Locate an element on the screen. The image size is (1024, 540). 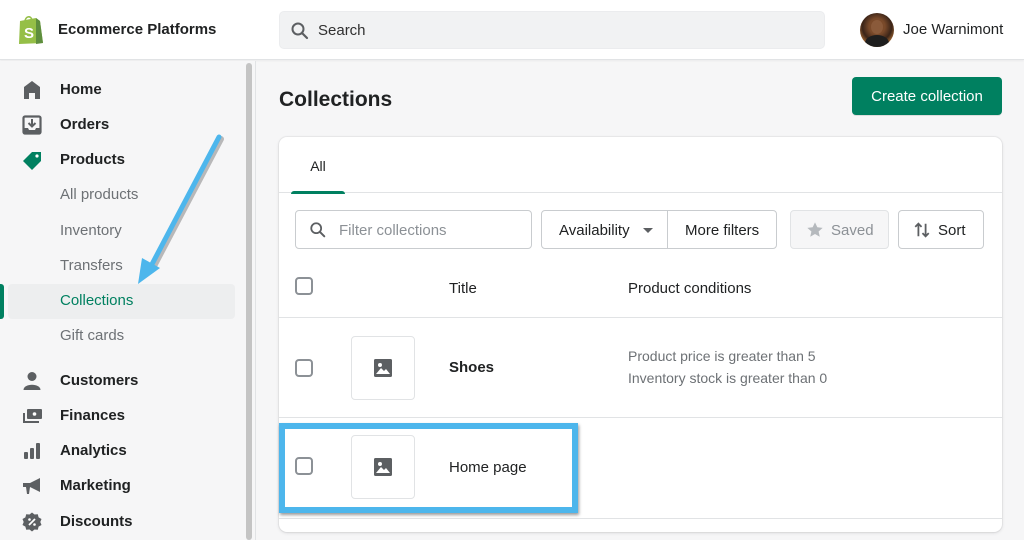
tab-selected-indicator is located at coordinates (318, 192).